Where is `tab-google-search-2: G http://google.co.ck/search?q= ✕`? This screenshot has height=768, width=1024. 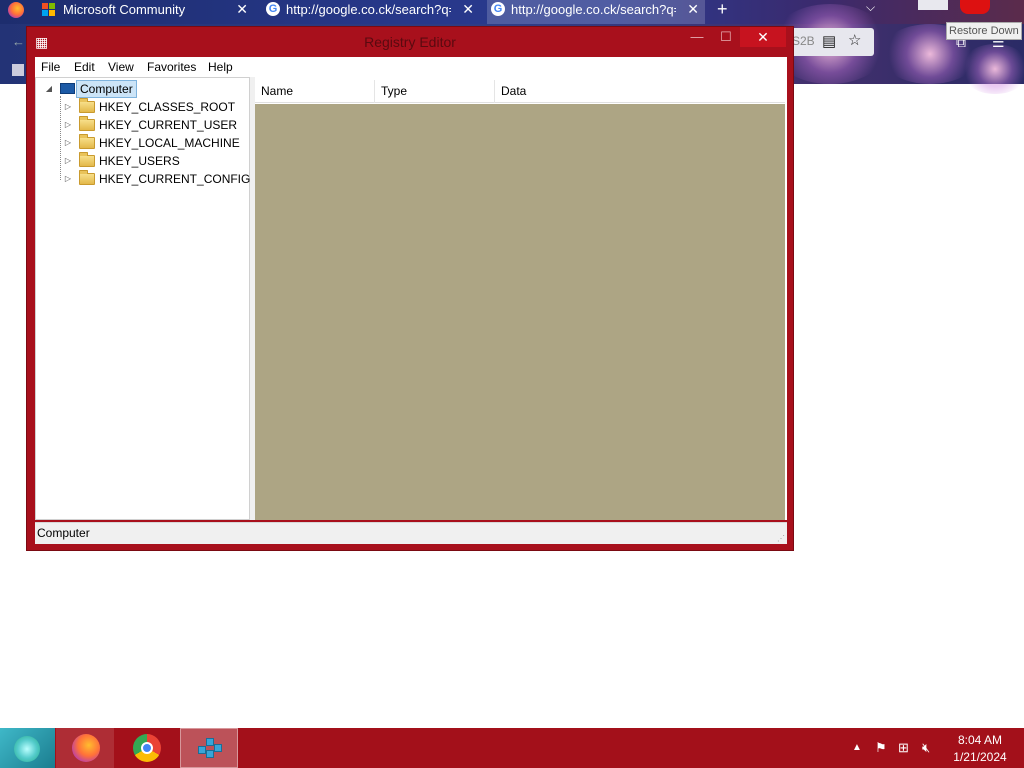 tab-google-search-2: G http://google.co.ck/search?q= ✕ is located at coordinates (596, 12).